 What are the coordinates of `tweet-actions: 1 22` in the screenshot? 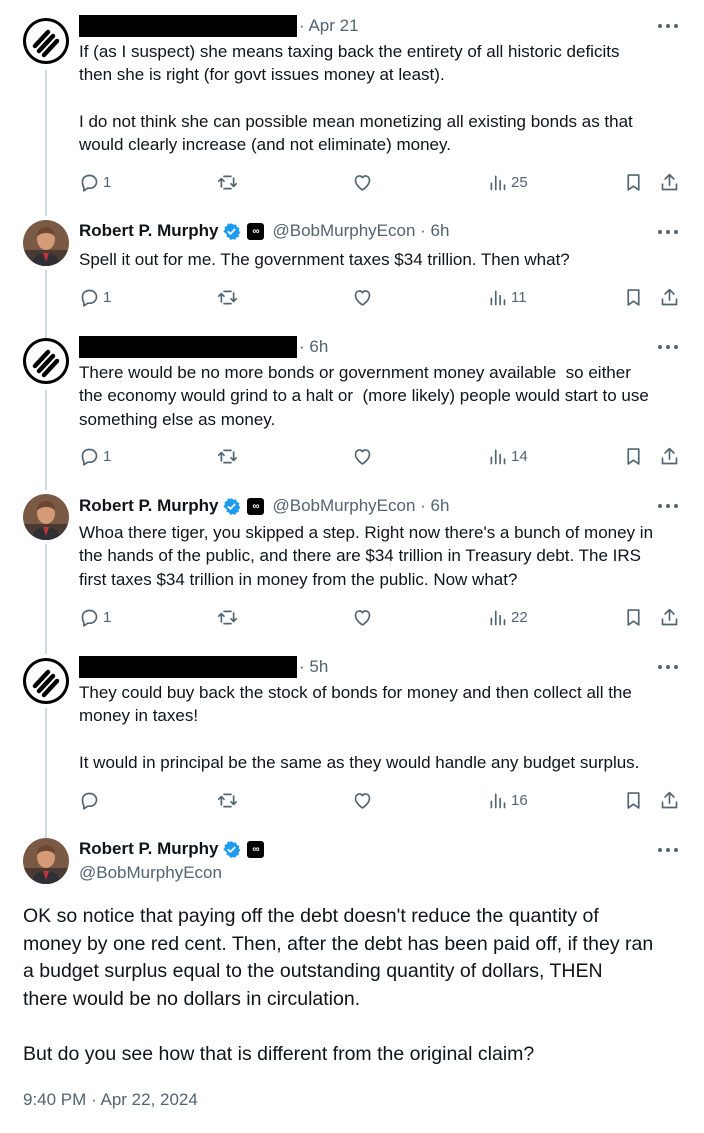 It's located at (384, 617).